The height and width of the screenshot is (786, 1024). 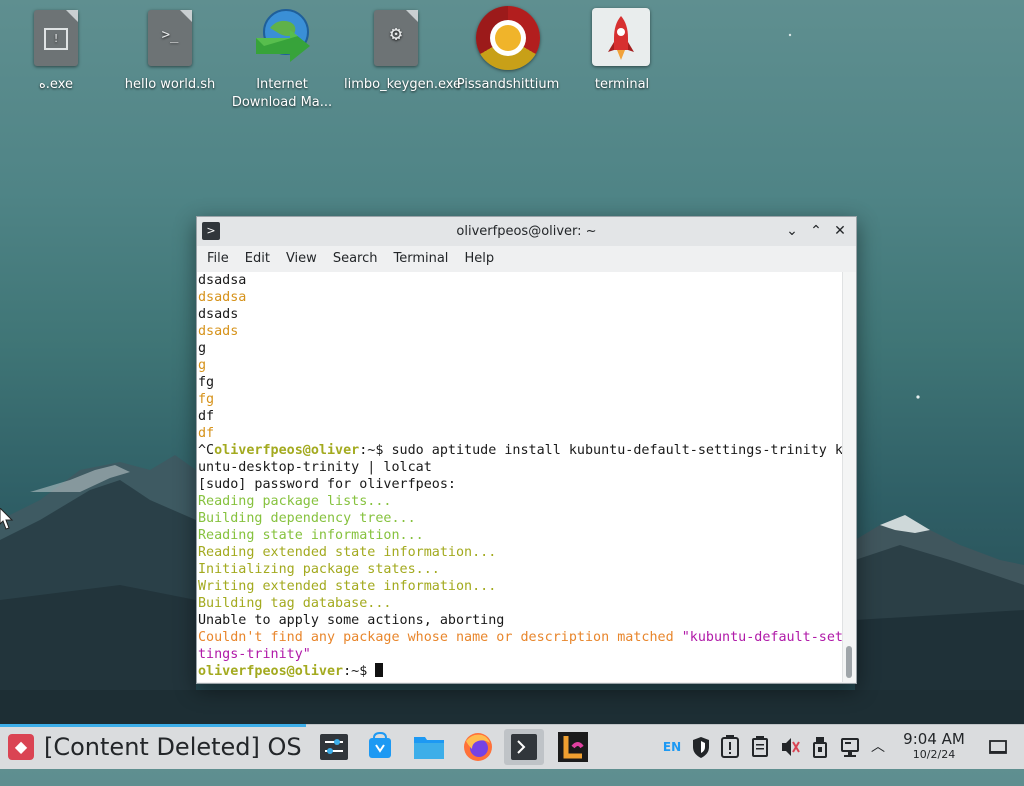 What do you see at coordinates (173, 747) in the screenshot?
I see `launcher-label: [Content Deleted] OS` at bounding box center [173, 747].